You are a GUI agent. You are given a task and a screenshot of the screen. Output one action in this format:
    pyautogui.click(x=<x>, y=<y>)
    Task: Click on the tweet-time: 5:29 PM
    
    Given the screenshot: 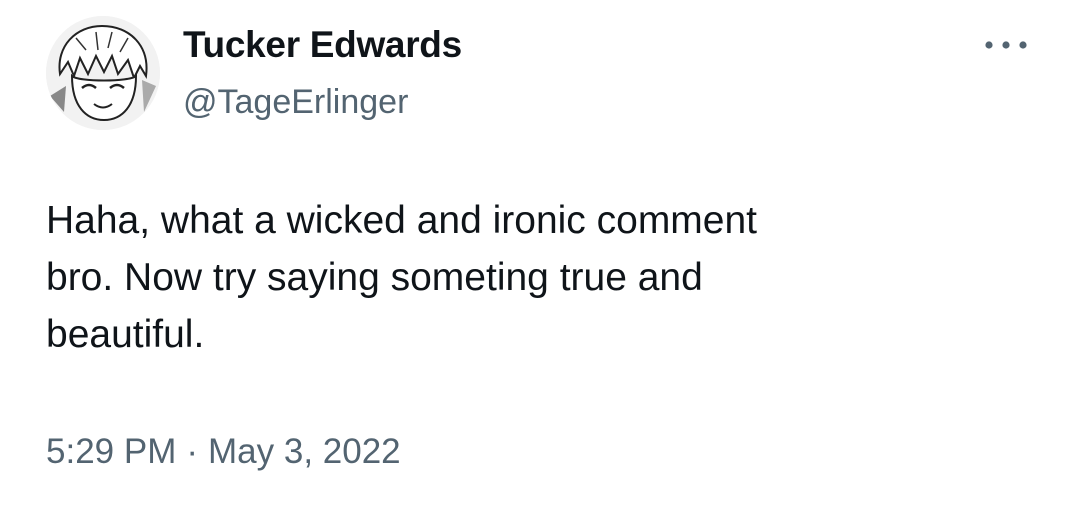 What is the action you would take?
    pyautogui.click(x=111, y=451)
    